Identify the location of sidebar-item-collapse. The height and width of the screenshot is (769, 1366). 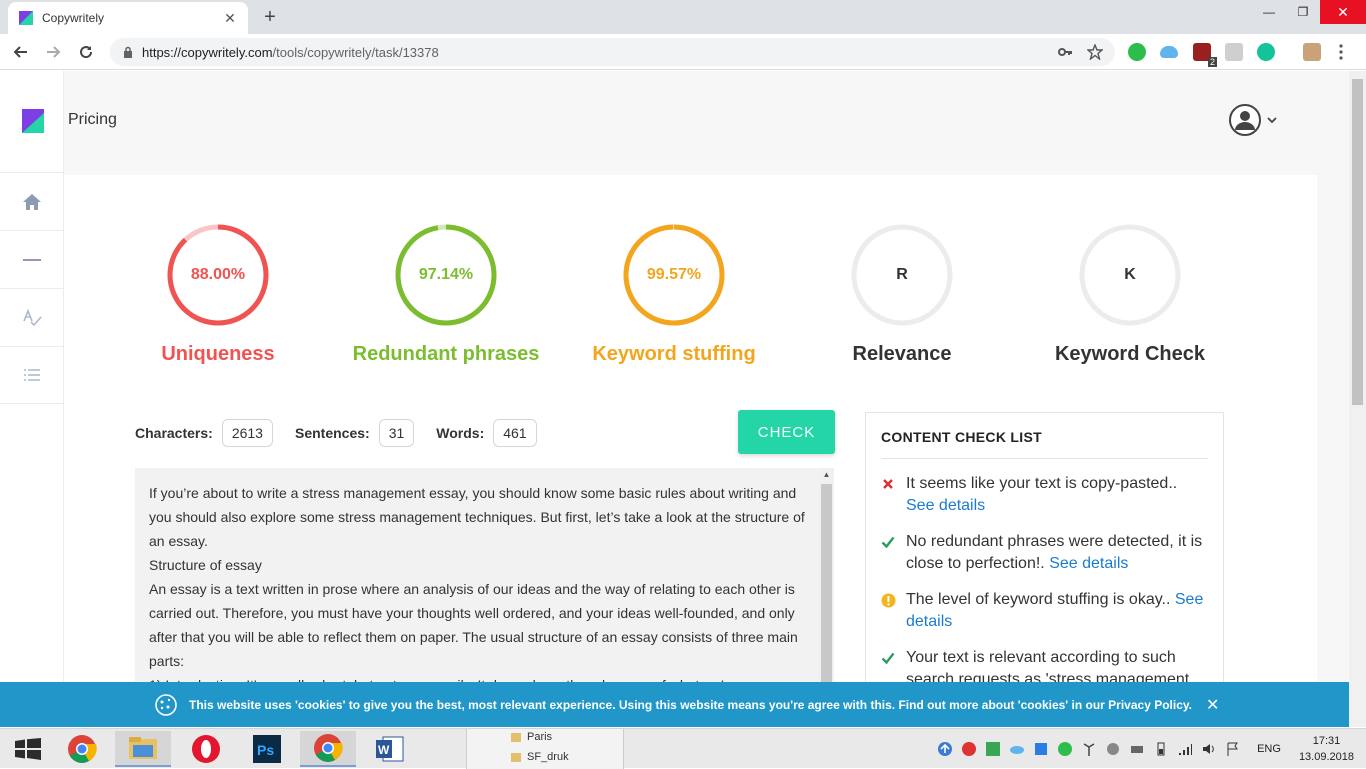
(32, 259).